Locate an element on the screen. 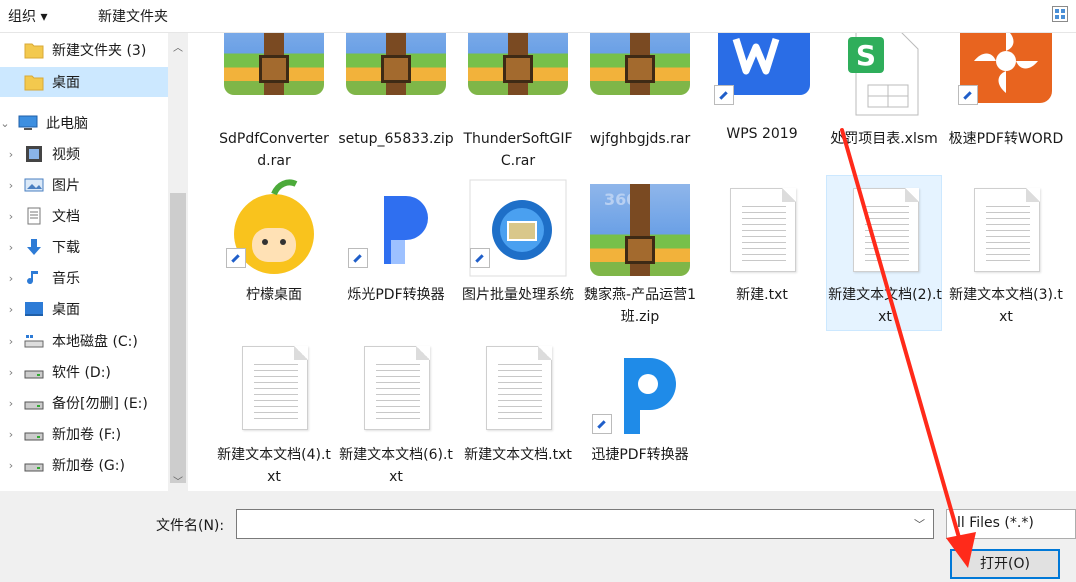  file-item: 360 setup_65833.zip is located at coordinates (396, 108).